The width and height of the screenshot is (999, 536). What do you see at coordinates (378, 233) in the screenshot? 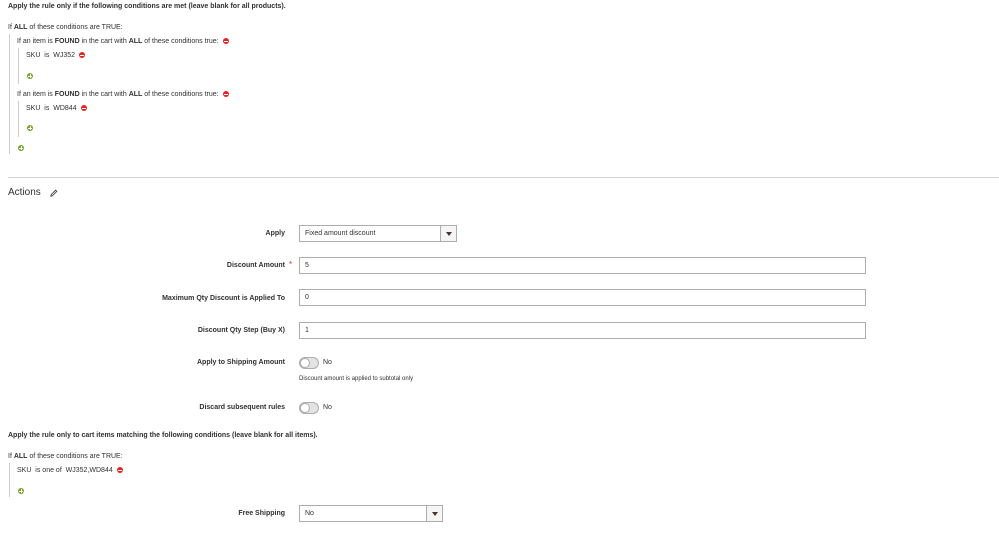
I see `apply-select: Fixed amount discount` at bounding box center [378, 233].